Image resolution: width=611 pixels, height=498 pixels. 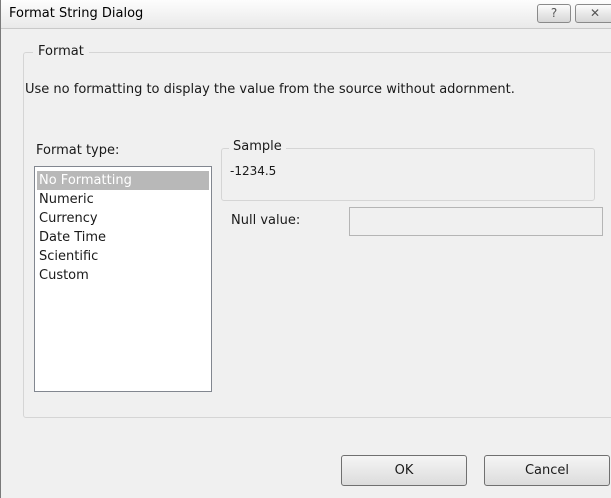 I want to click on list-item-custom: Custom, so click(x=123, y=275).